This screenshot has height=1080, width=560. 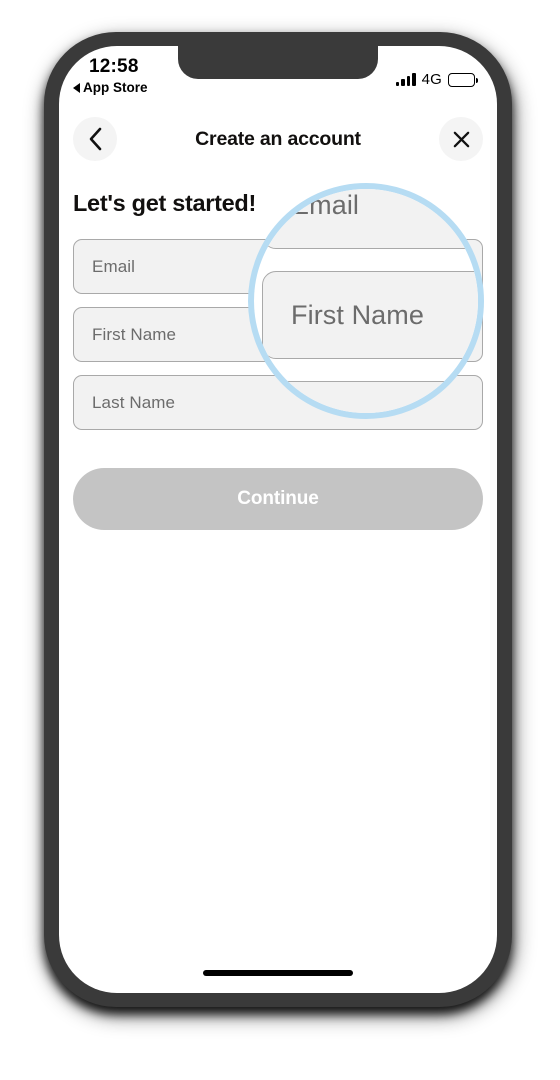 I want to click on status-back-app-label: App Store, so click(x=115, y=87).